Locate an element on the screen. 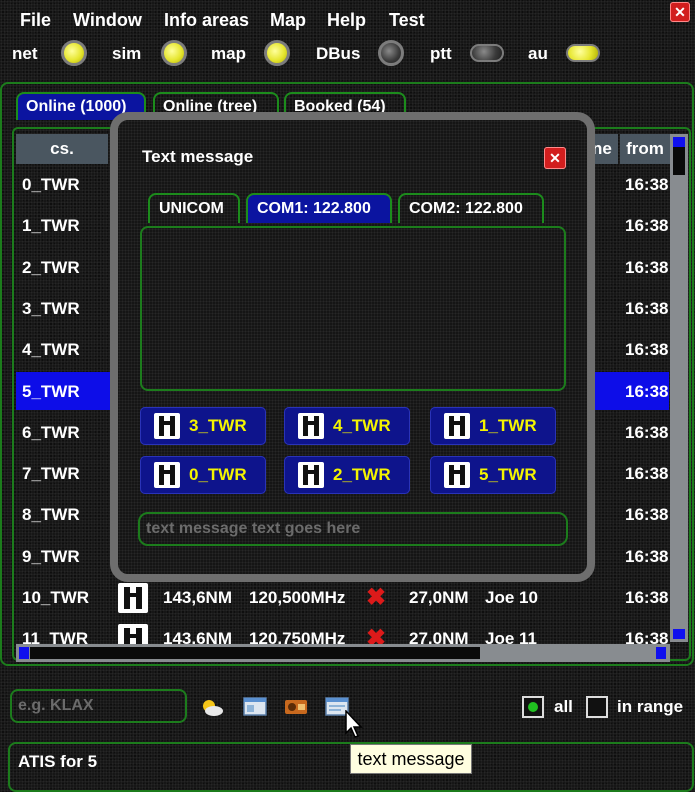 The height and width of the screenshot is (792, 695). station-button: 0_TWR is located at coordinates (203, 475).